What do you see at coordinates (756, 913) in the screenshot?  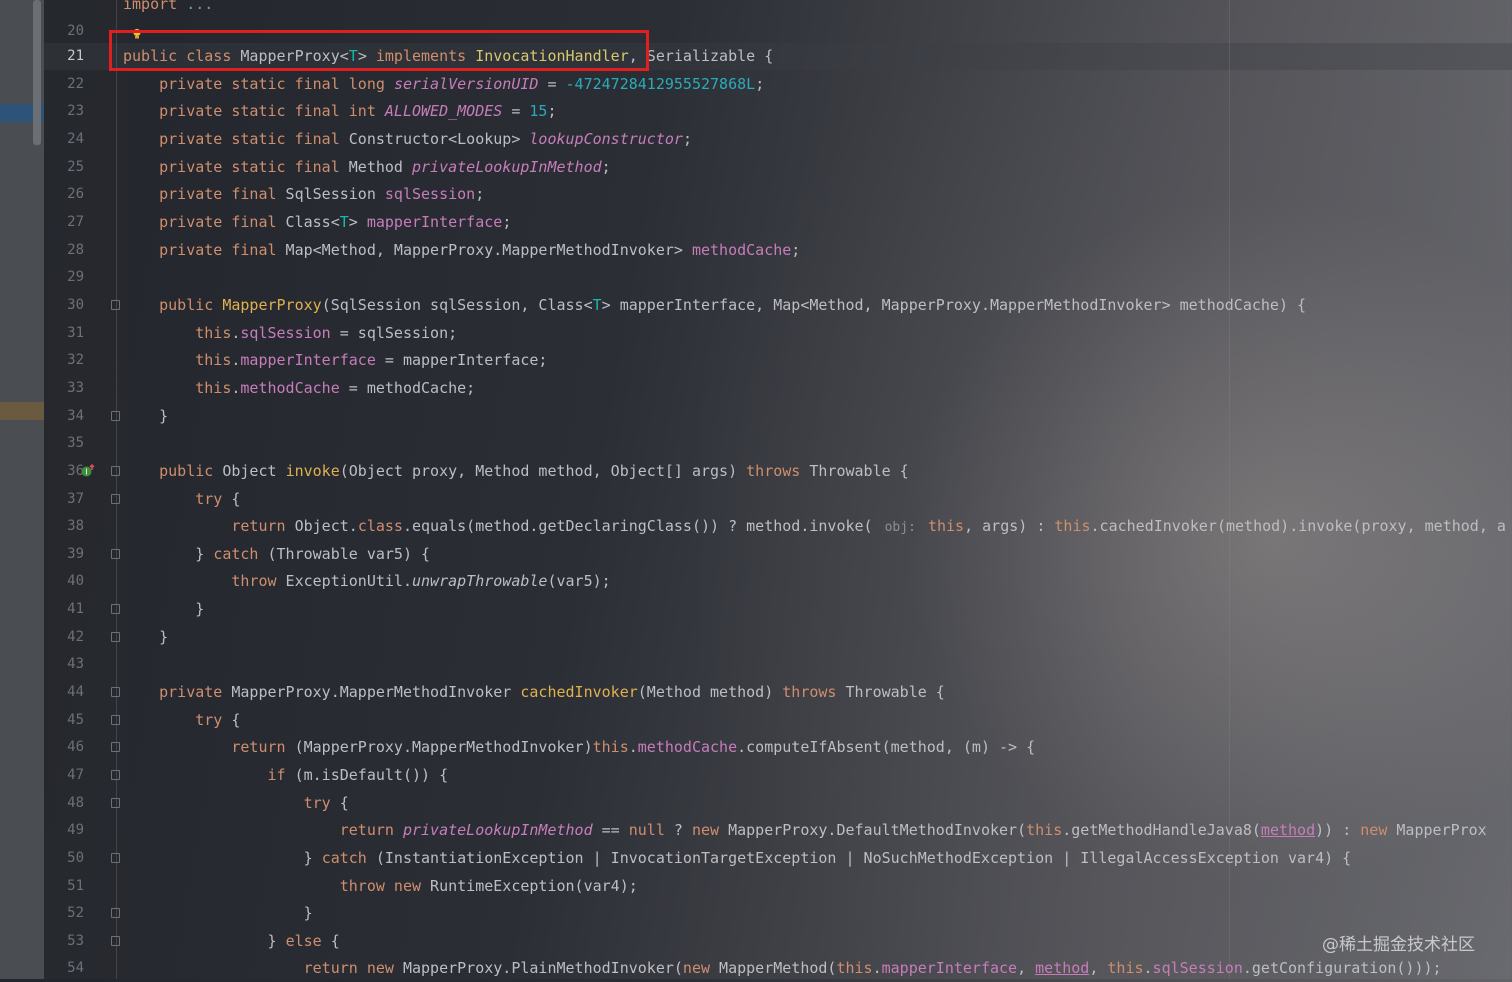 I see `code-line: 52 }` at bounding box center [756, 913].